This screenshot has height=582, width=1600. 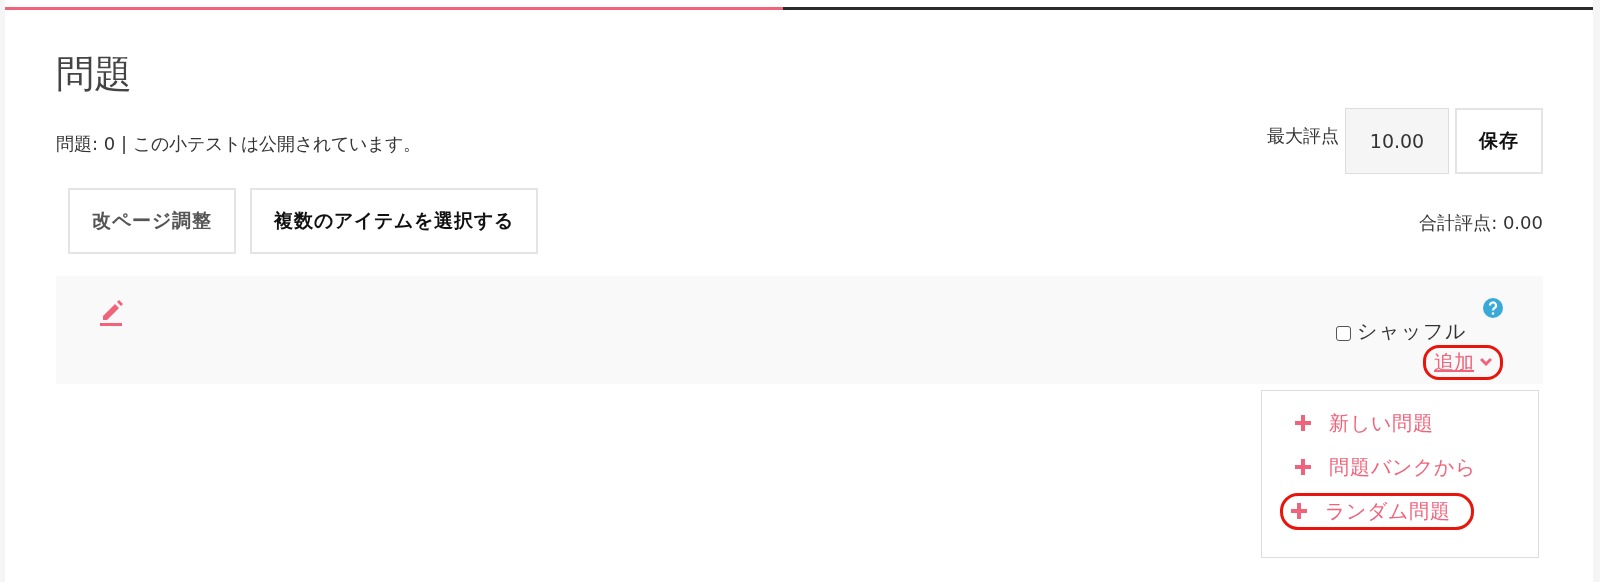 I want to click on status-text: 問題: 0 | この小テストは公開されています。, so click(x=238, y=143).